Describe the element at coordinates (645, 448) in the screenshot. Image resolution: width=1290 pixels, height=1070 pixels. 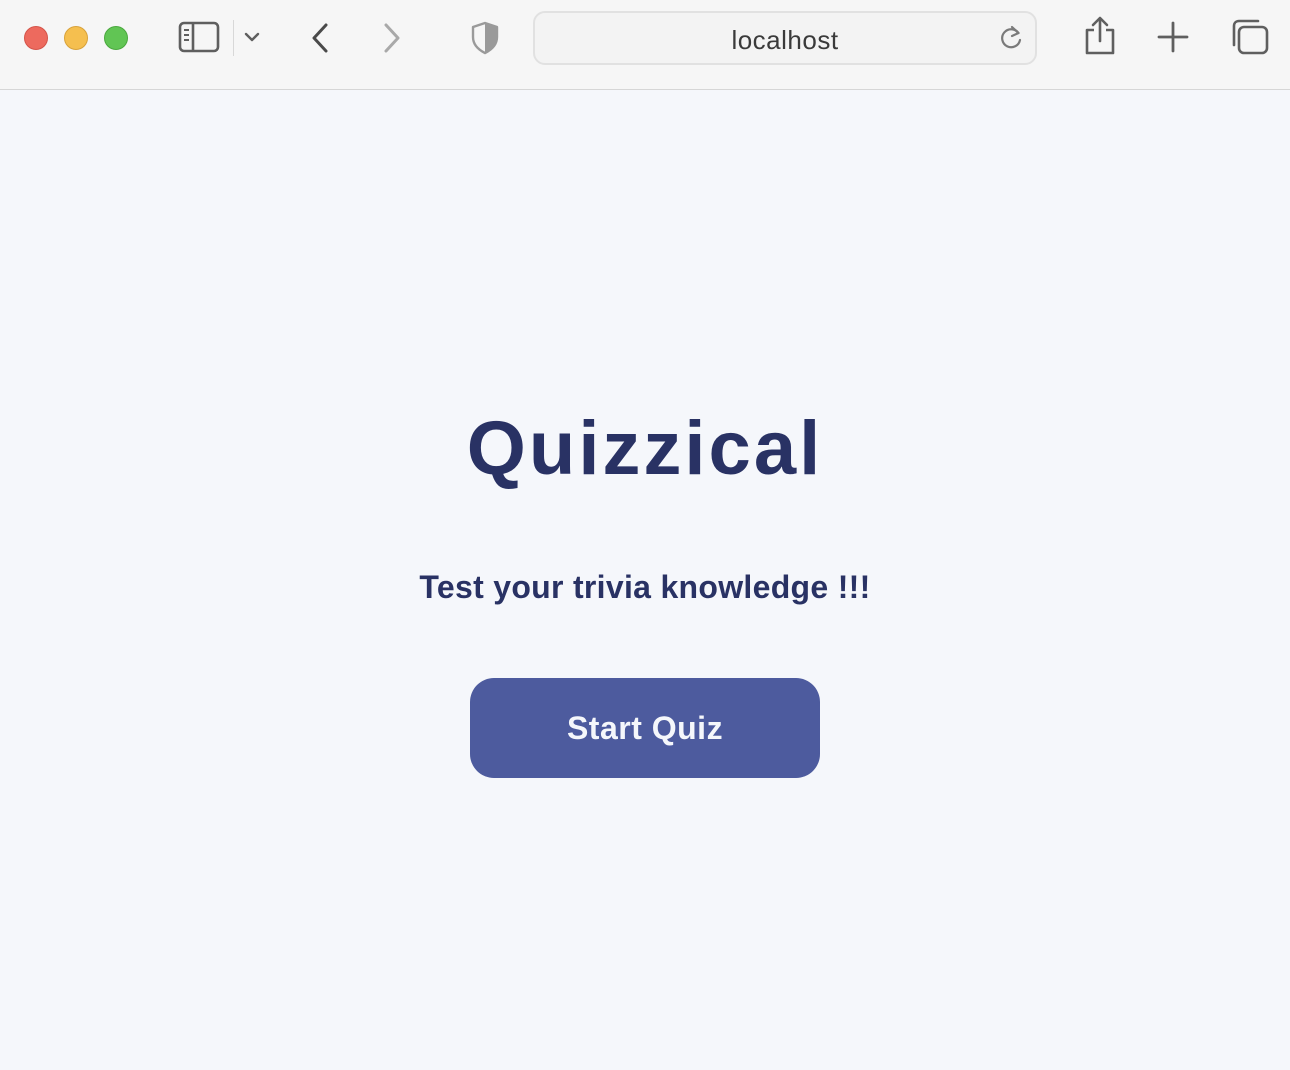
I see `page-title: Quizzical` at that location.